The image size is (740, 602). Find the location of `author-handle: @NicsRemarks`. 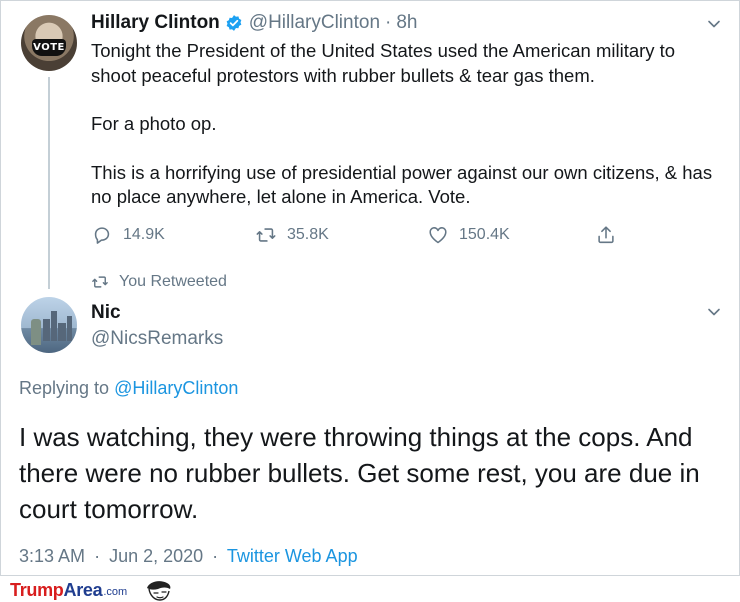

author-handle: @NicsRemarks is located at coordinates (157, 339).